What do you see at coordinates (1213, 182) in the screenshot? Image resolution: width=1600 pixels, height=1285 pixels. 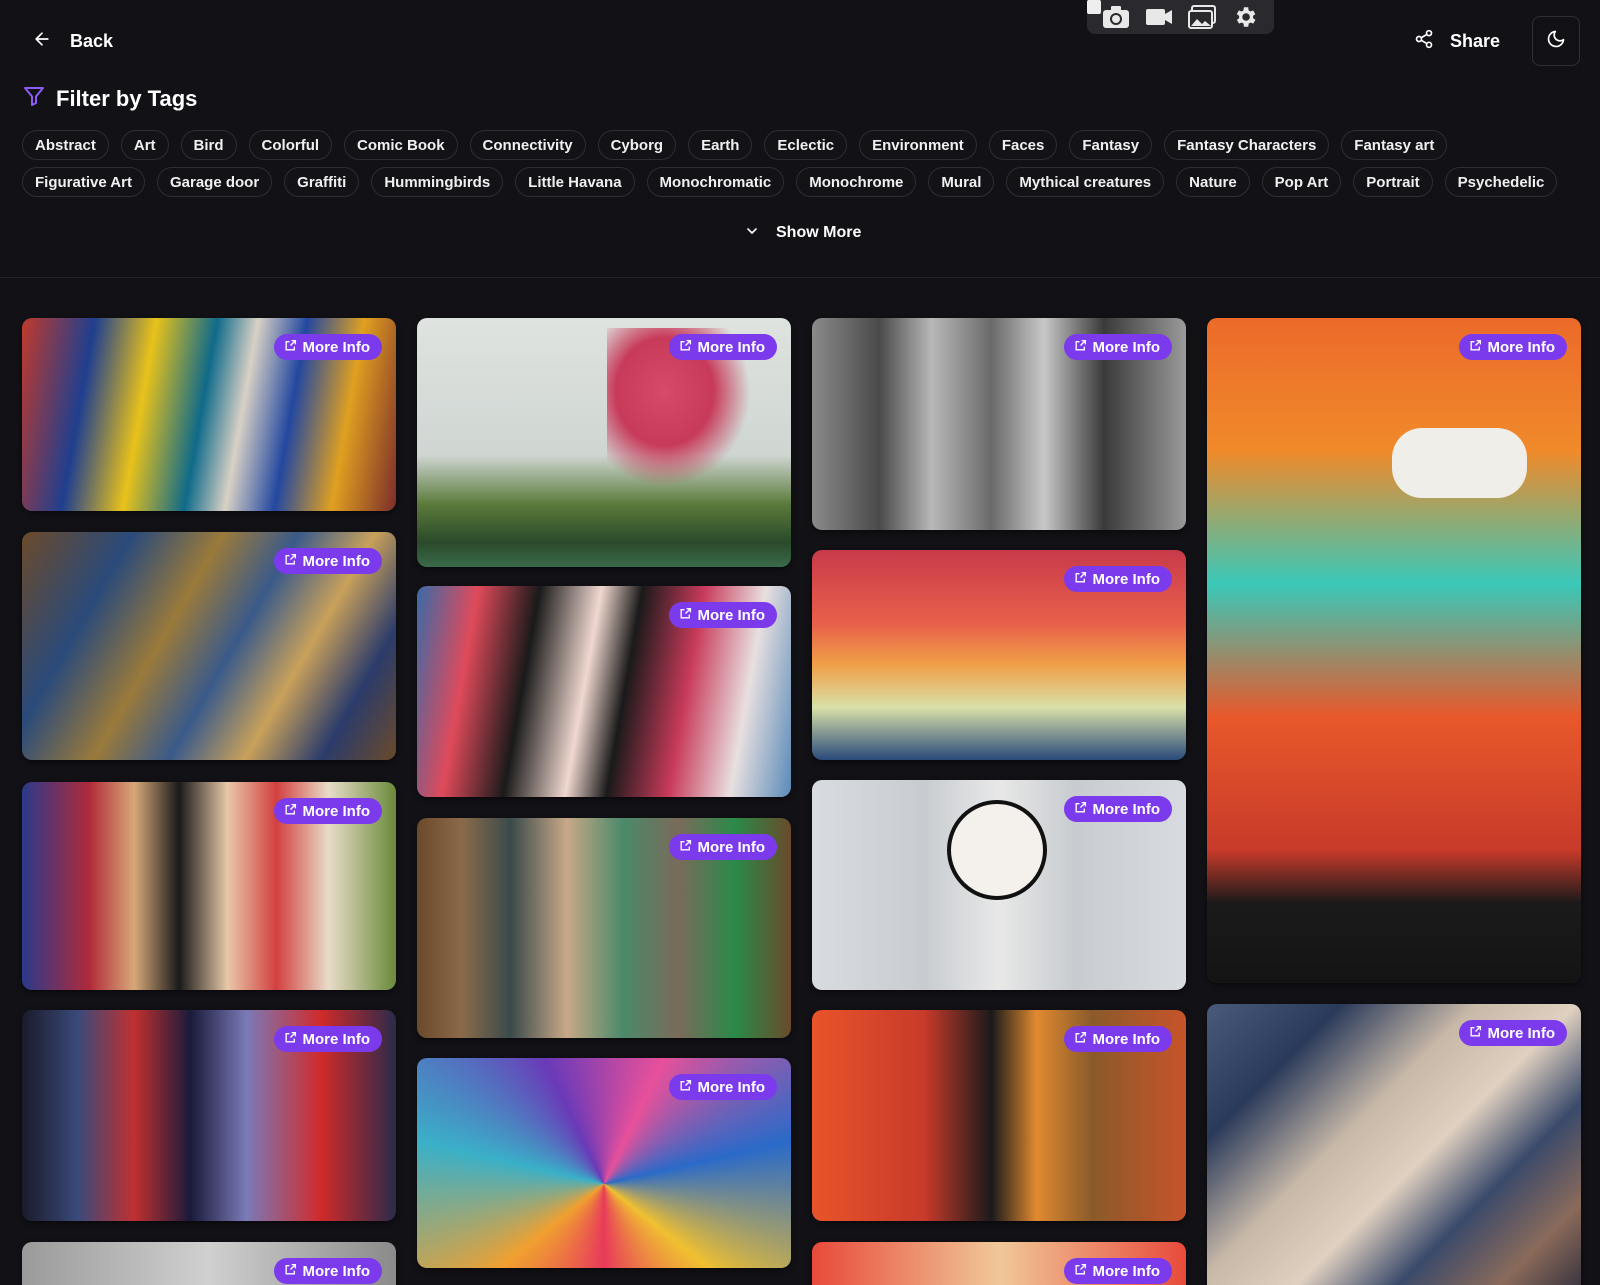 I see `tag-chip: Nature` at bounding box center [1213, 182].